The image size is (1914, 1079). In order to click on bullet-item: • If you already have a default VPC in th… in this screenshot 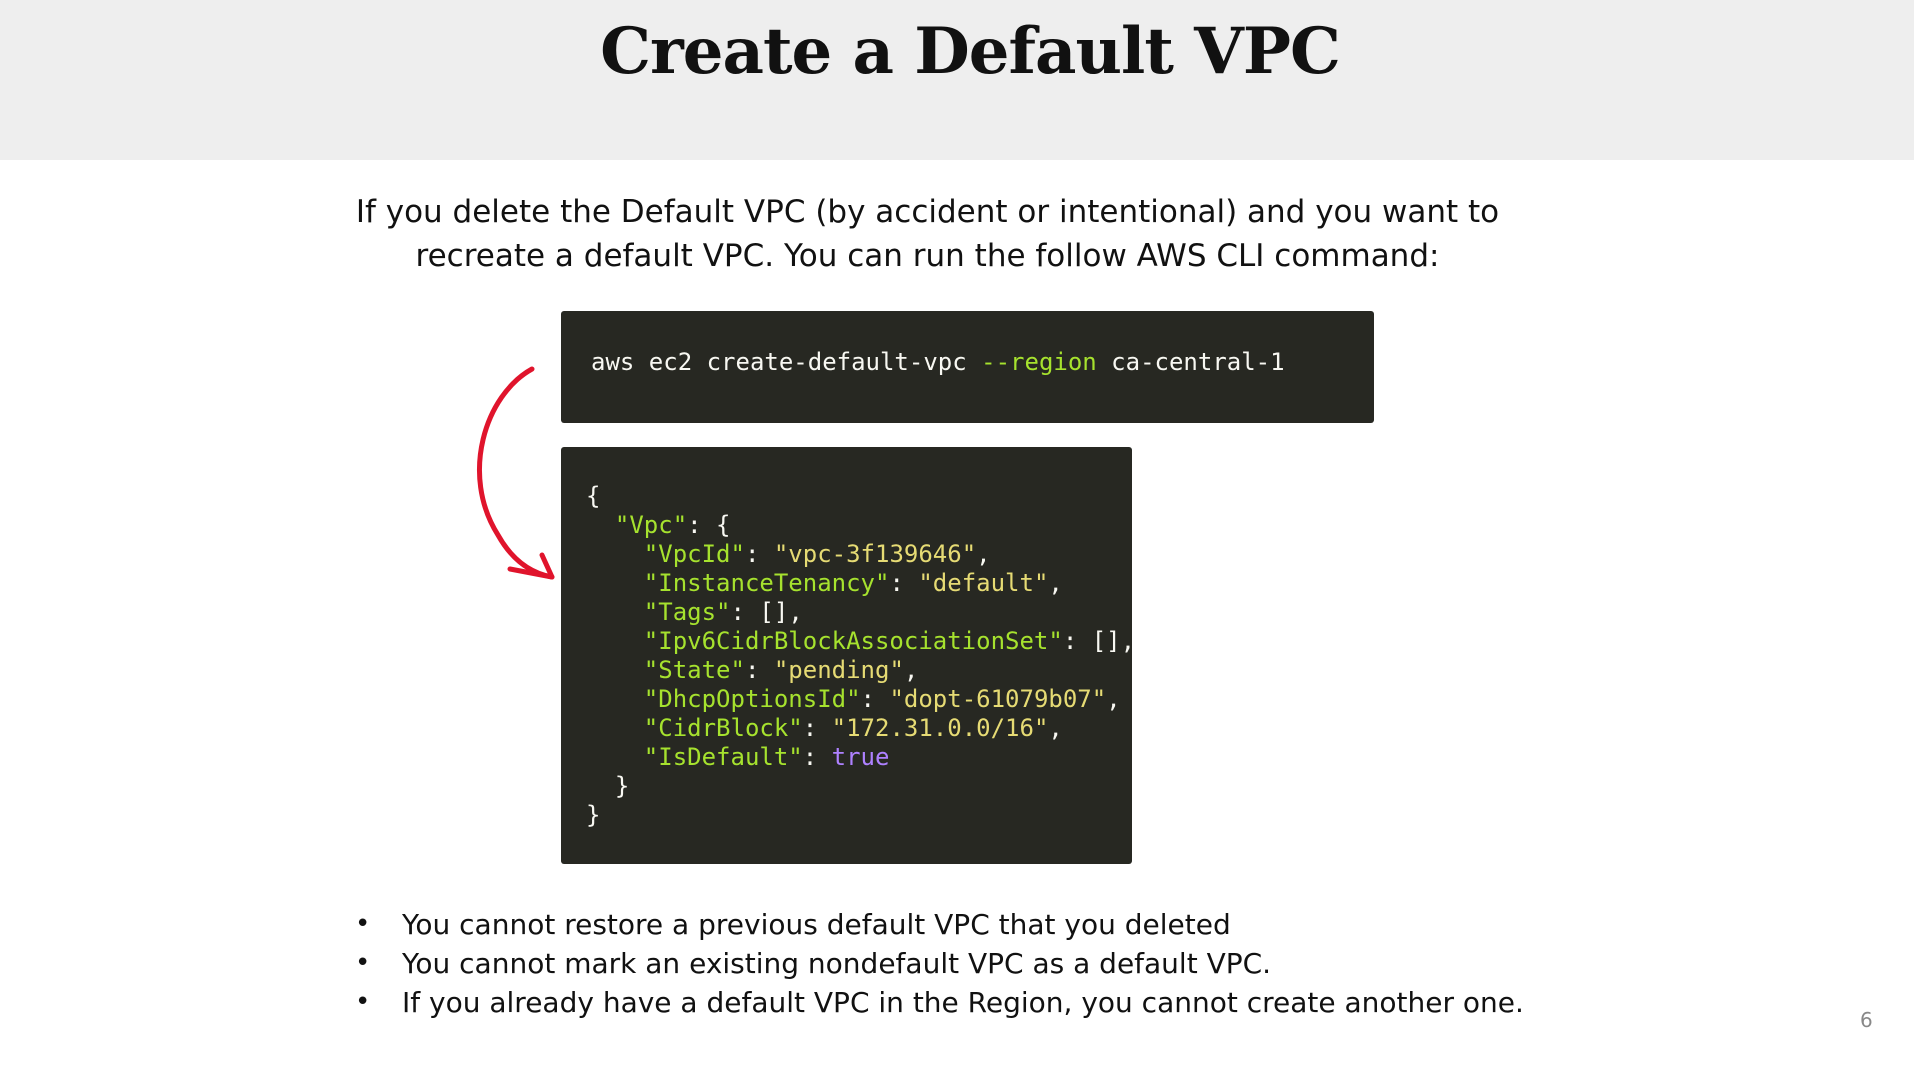, I will do `click(1005, 1002)`.